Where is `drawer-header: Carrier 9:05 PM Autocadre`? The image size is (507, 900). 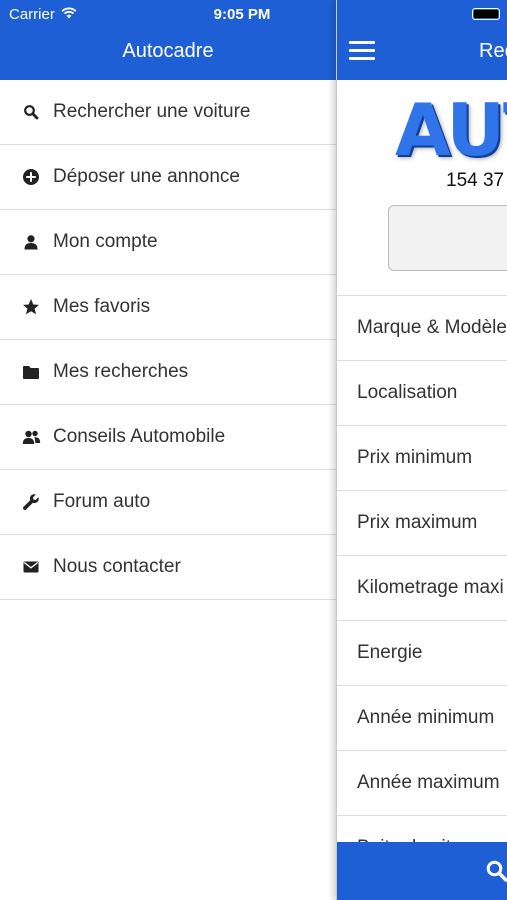
drawer-header: Carrier 9:05 PM Autocadre is located at coordinates (168, 40).